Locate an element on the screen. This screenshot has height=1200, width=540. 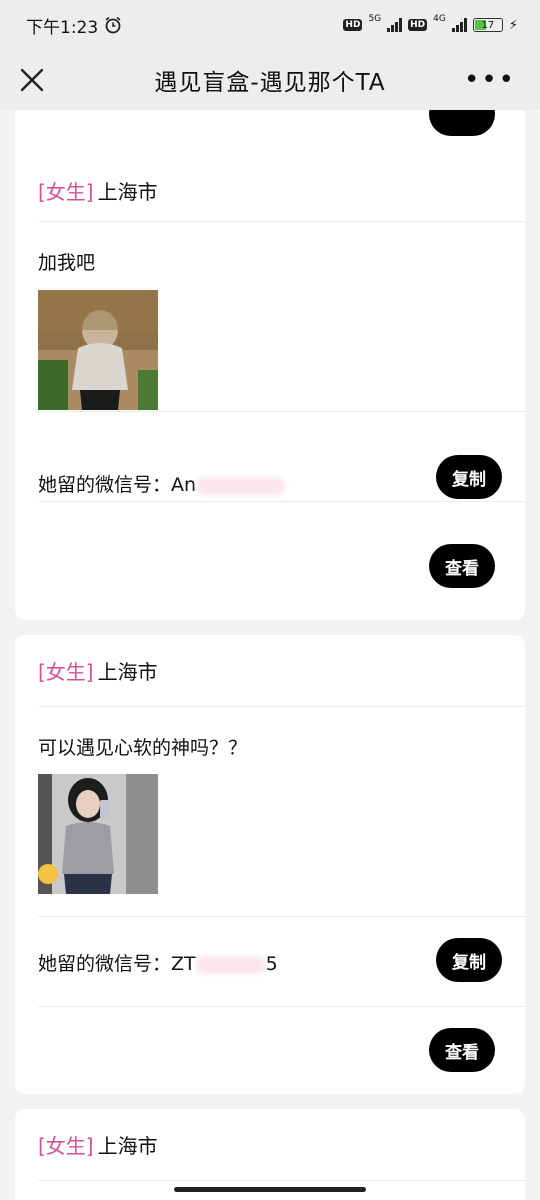
page-title: 遇见盲盒-遇见那个TA is located at coordinates (270, 83).